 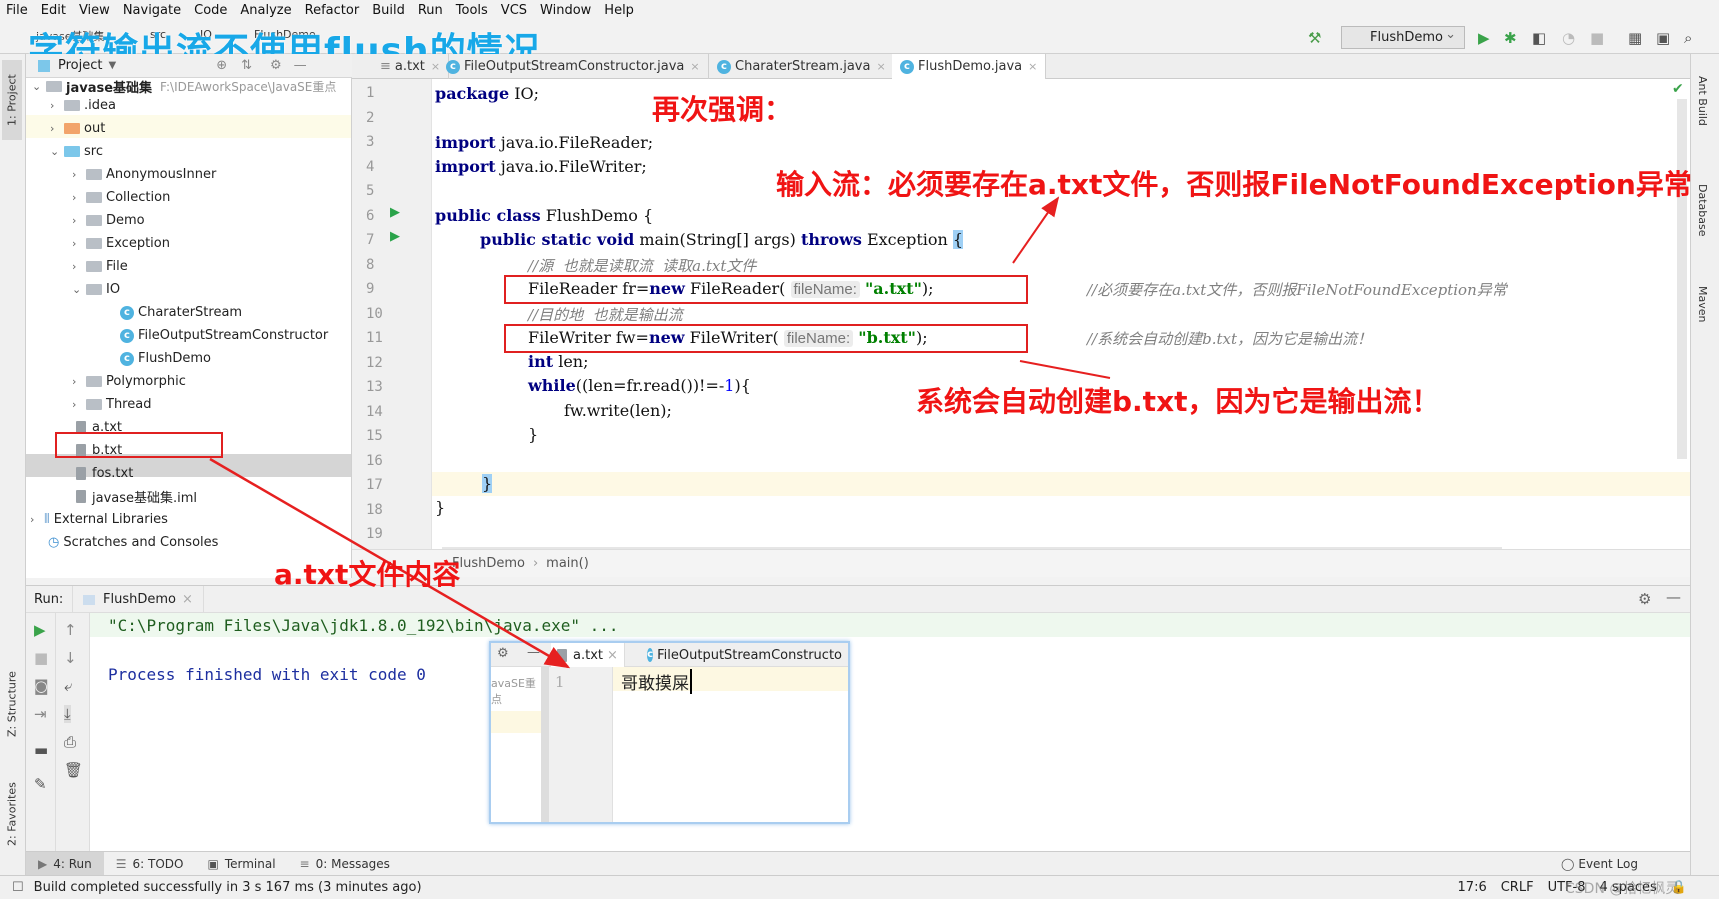 What do you see at coordinates (136, 496) in the screenshot?
I see `tree-item-file: javase基础集.iml` at bounding box center [136, 496].